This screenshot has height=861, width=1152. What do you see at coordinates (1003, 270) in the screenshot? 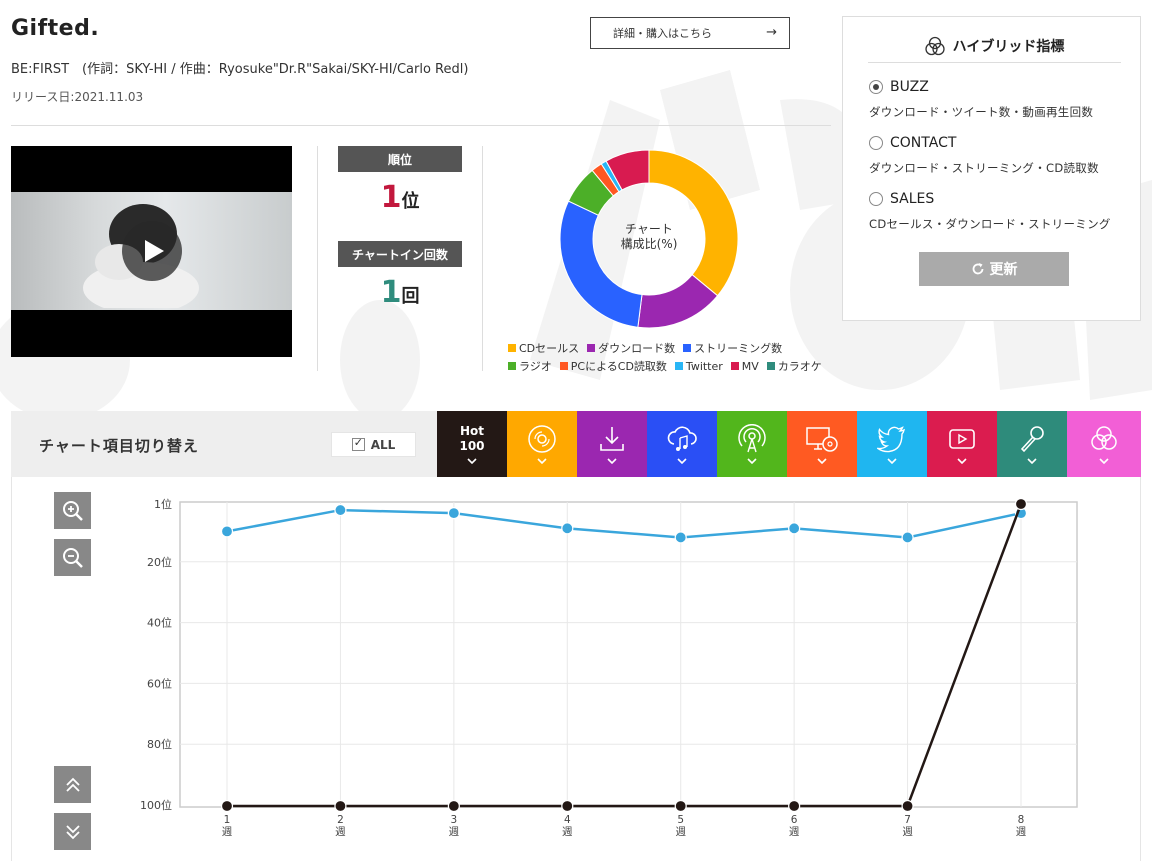
I see `update-button-label: 更新` at bounding box center [1003, 270].